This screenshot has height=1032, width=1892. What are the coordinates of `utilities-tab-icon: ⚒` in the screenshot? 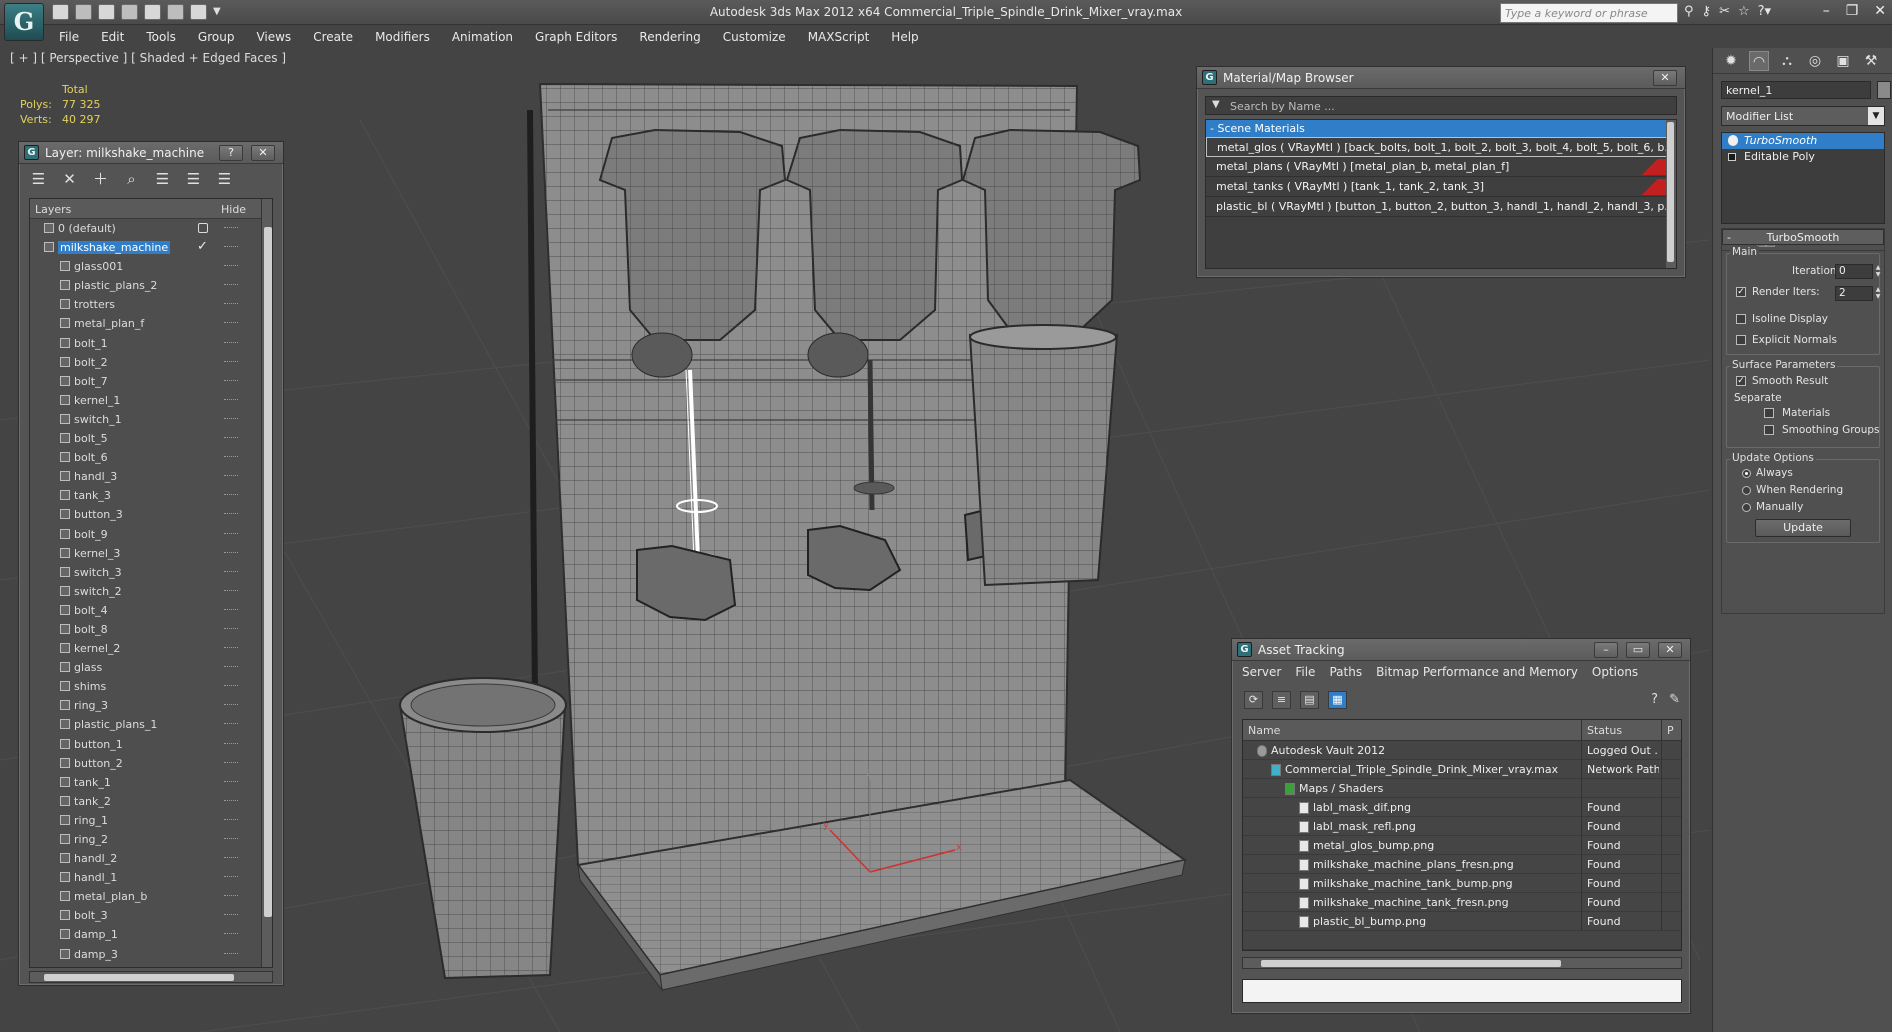 It's located at (1871, 61).